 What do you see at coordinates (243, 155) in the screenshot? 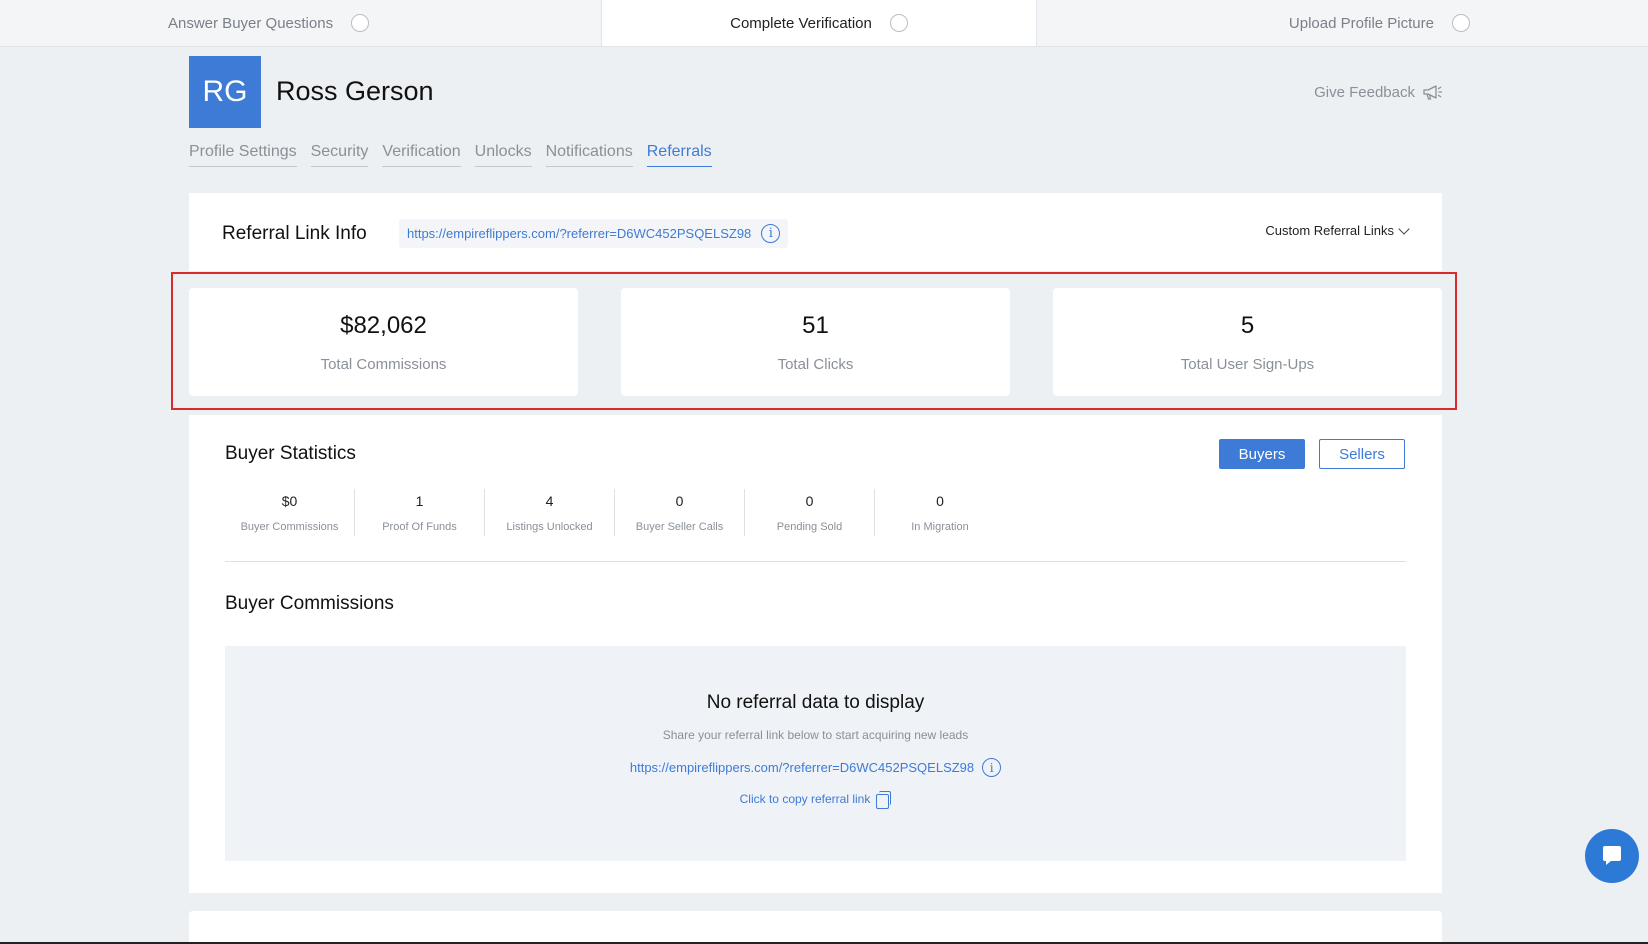
I see `tab-profile-settings: Profile Settings` at bounding box center [243, 155].